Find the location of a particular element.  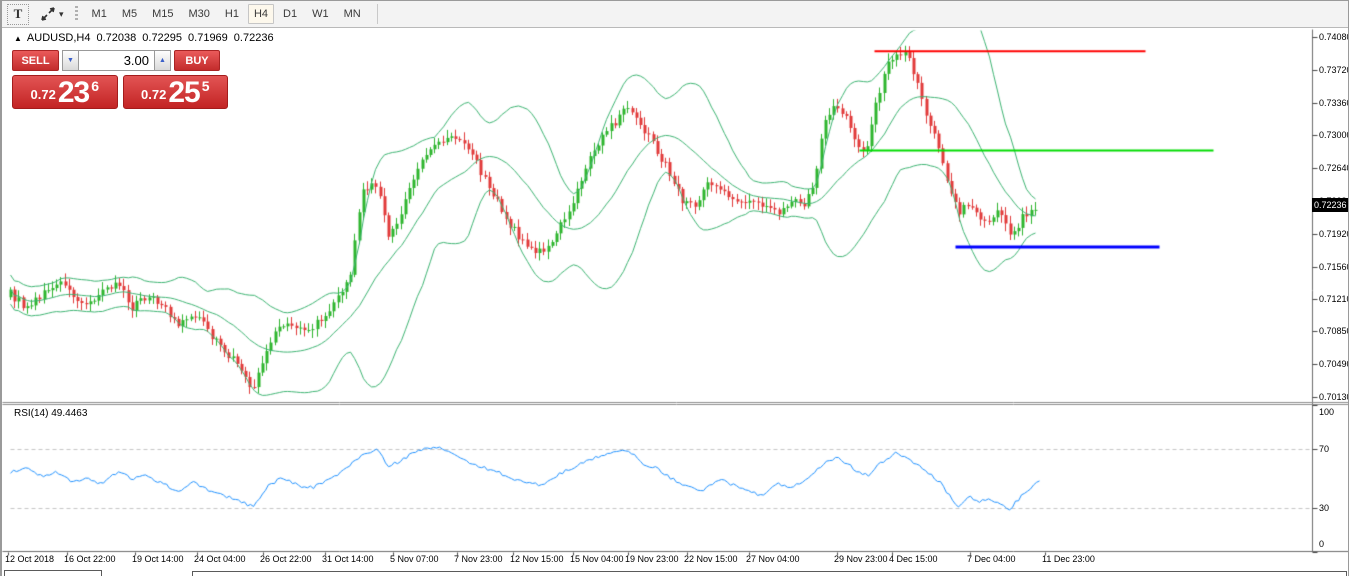

sell-price-tile: 0.72 23 6 is located at coordinates (65, 92).